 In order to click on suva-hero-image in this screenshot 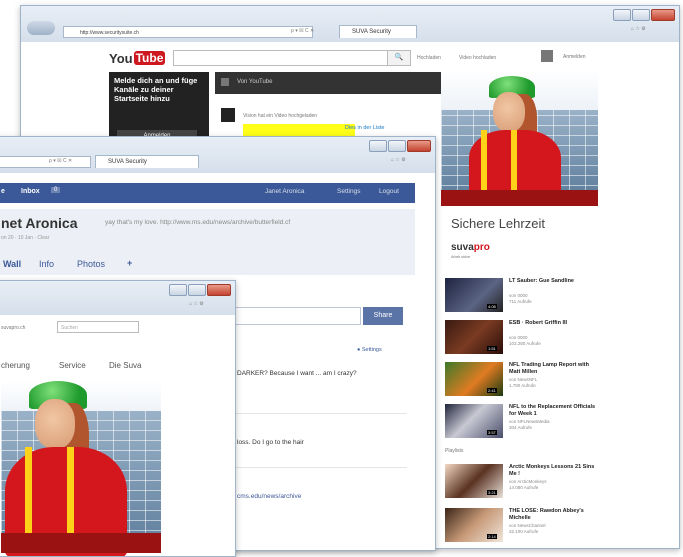, I will do `click(81, 468)`.